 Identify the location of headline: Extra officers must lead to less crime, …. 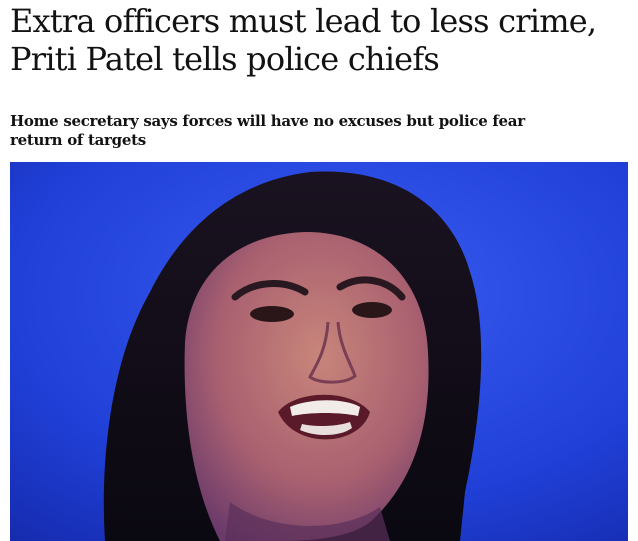
(303, 40).